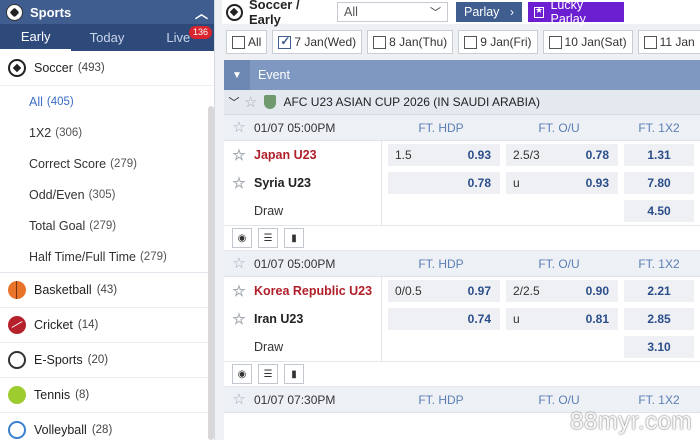 The height and width of the screenshot is (440, 700). Describe the element at coordinates (53, 325) in the screenshot. I see `sport-label: Cricket` at that location.